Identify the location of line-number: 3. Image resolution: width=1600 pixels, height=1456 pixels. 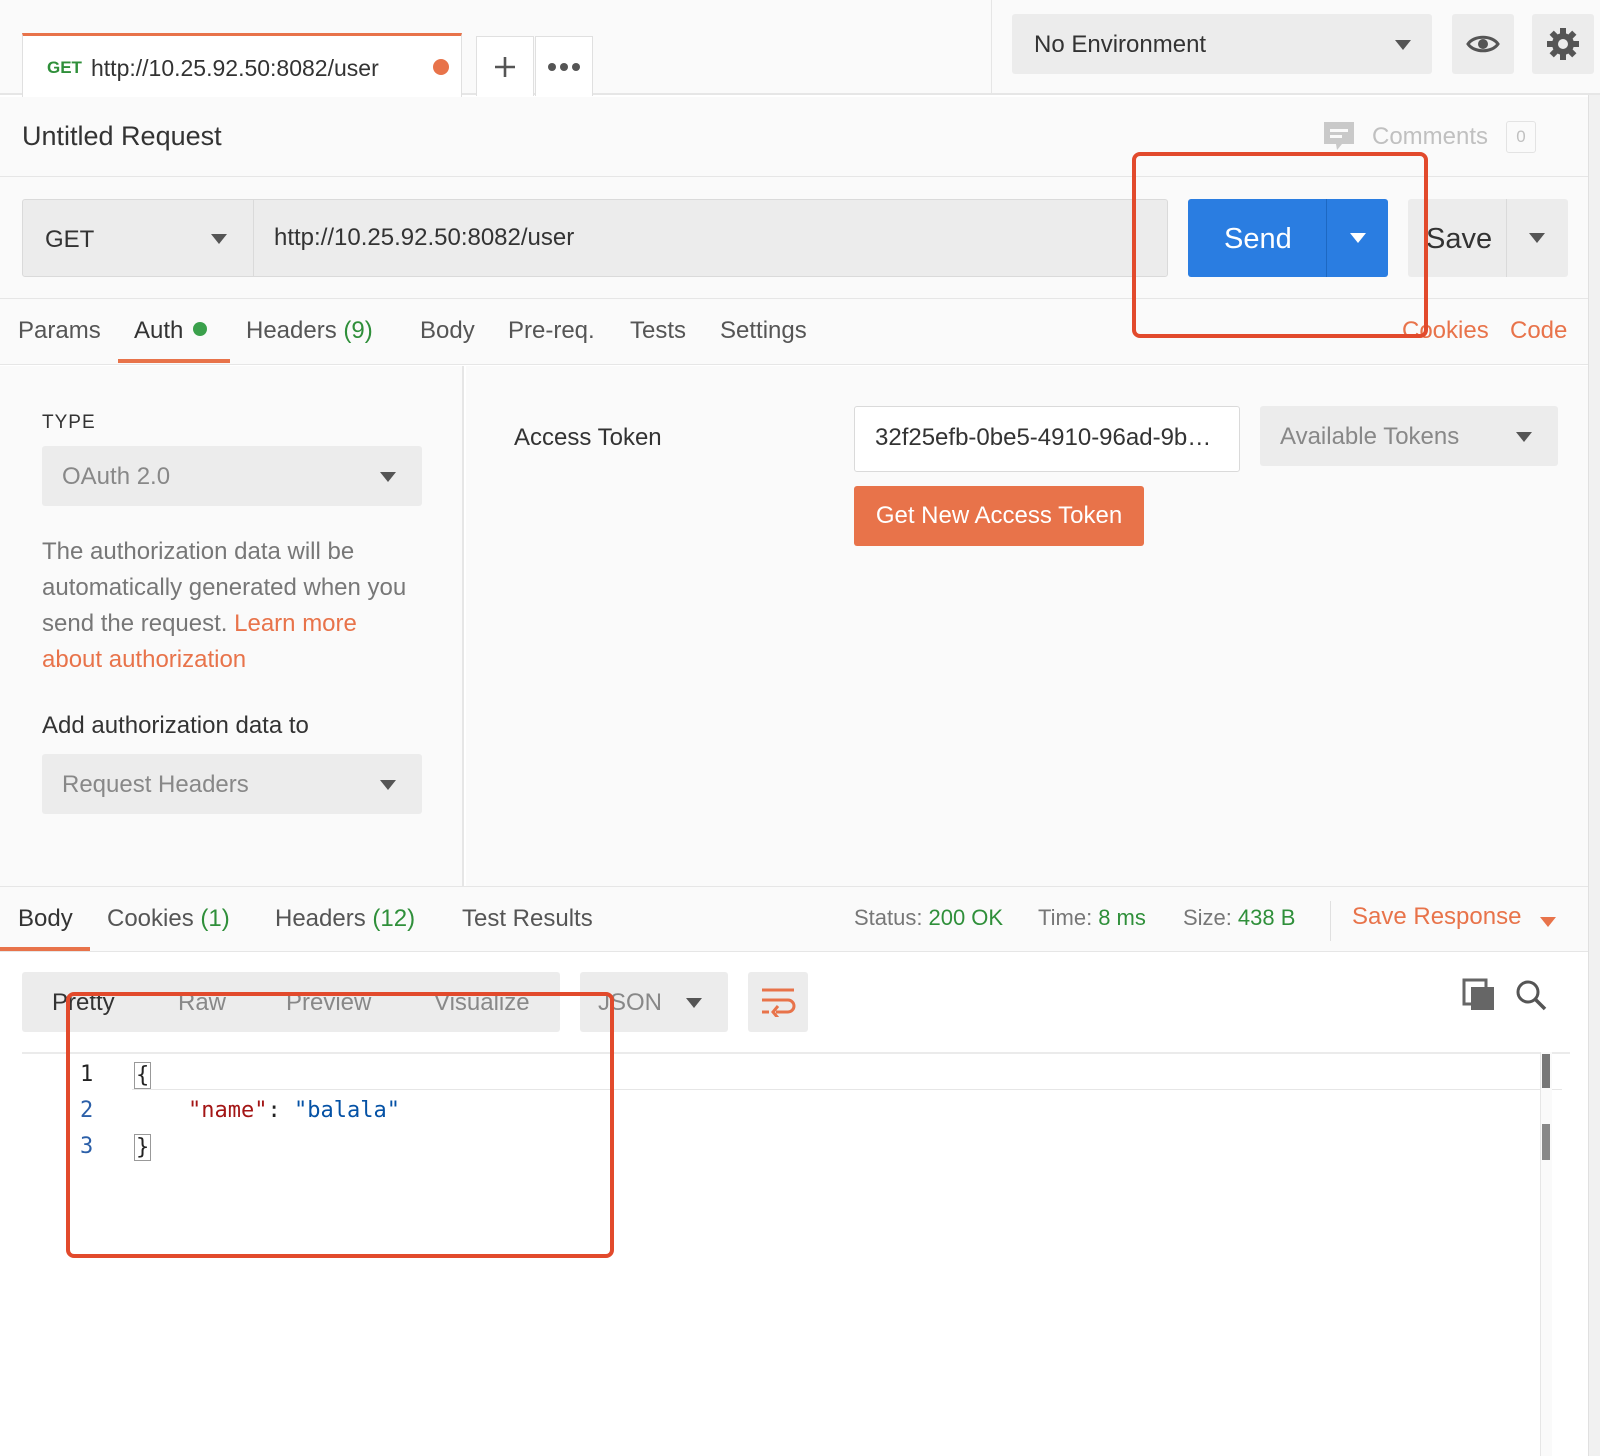
(87, 1146).